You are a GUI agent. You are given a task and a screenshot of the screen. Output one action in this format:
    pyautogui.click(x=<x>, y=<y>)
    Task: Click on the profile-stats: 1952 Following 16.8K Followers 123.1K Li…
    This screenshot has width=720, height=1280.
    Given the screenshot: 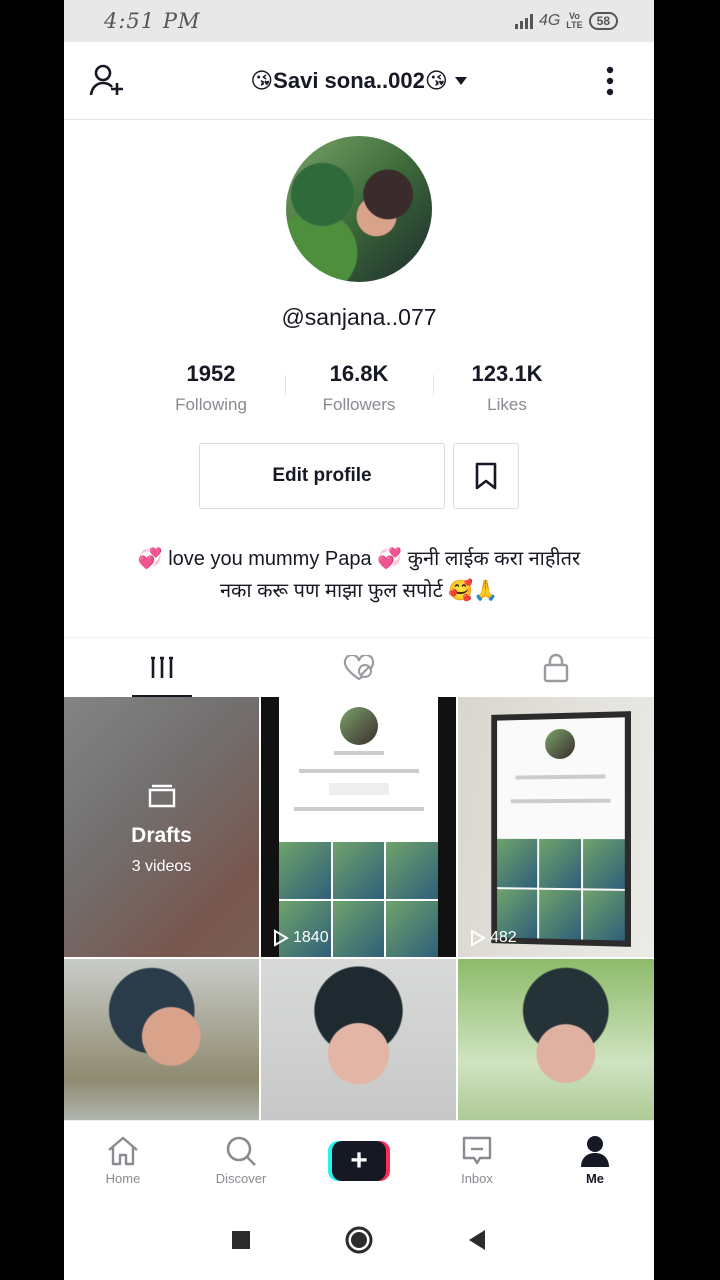 What is the action you would take?
    pyautogui.click(x=359, y=388)
    